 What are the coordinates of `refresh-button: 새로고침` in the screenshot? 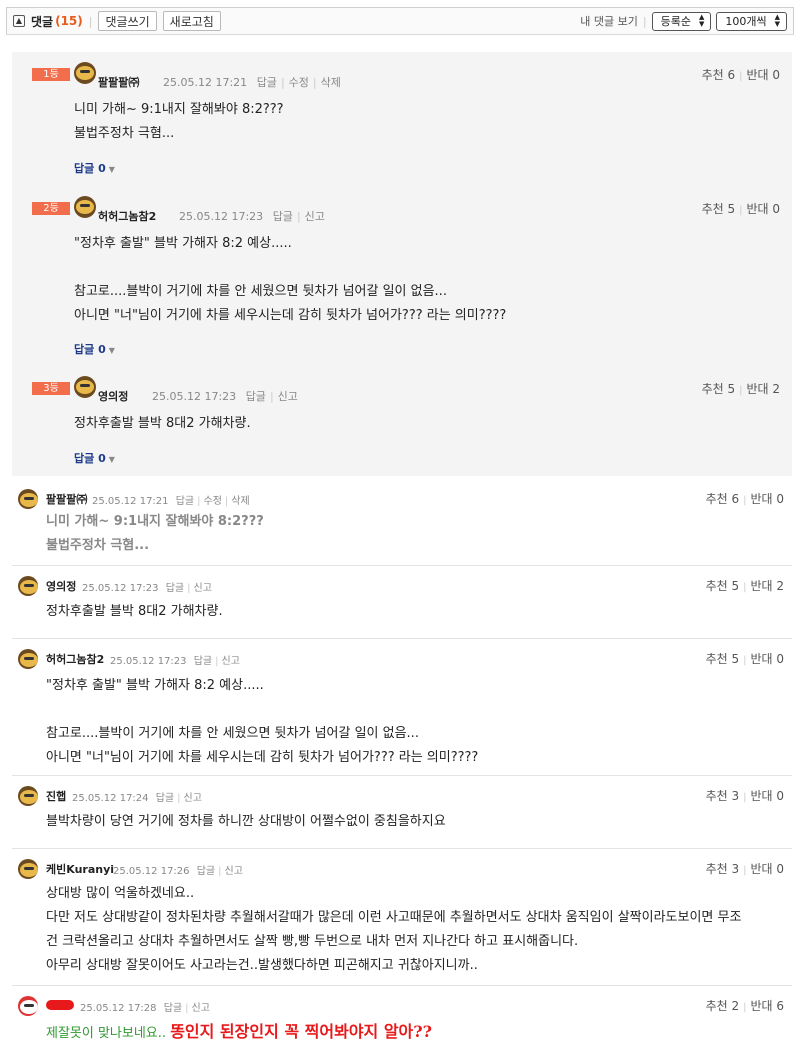 It's located at (191, 21).